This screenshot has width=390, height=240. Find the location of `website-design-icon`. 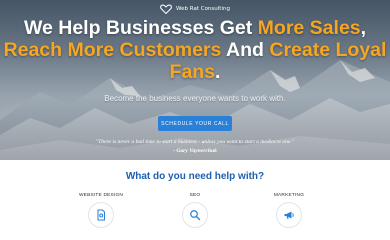

website-design-icon is located at coordinates (101, 215).